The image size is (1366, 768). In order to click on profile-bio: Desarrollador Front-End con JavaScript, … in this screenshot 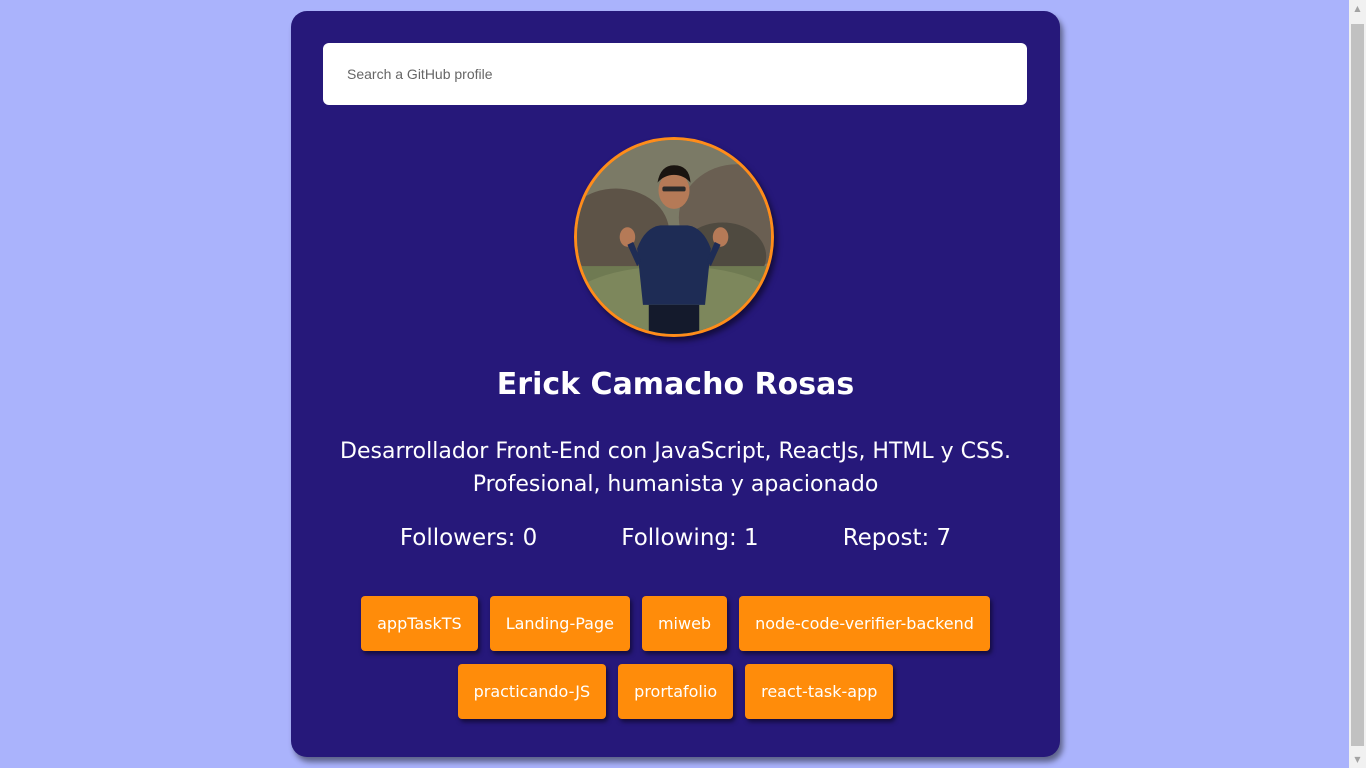, I will do `click(675, 468)`.